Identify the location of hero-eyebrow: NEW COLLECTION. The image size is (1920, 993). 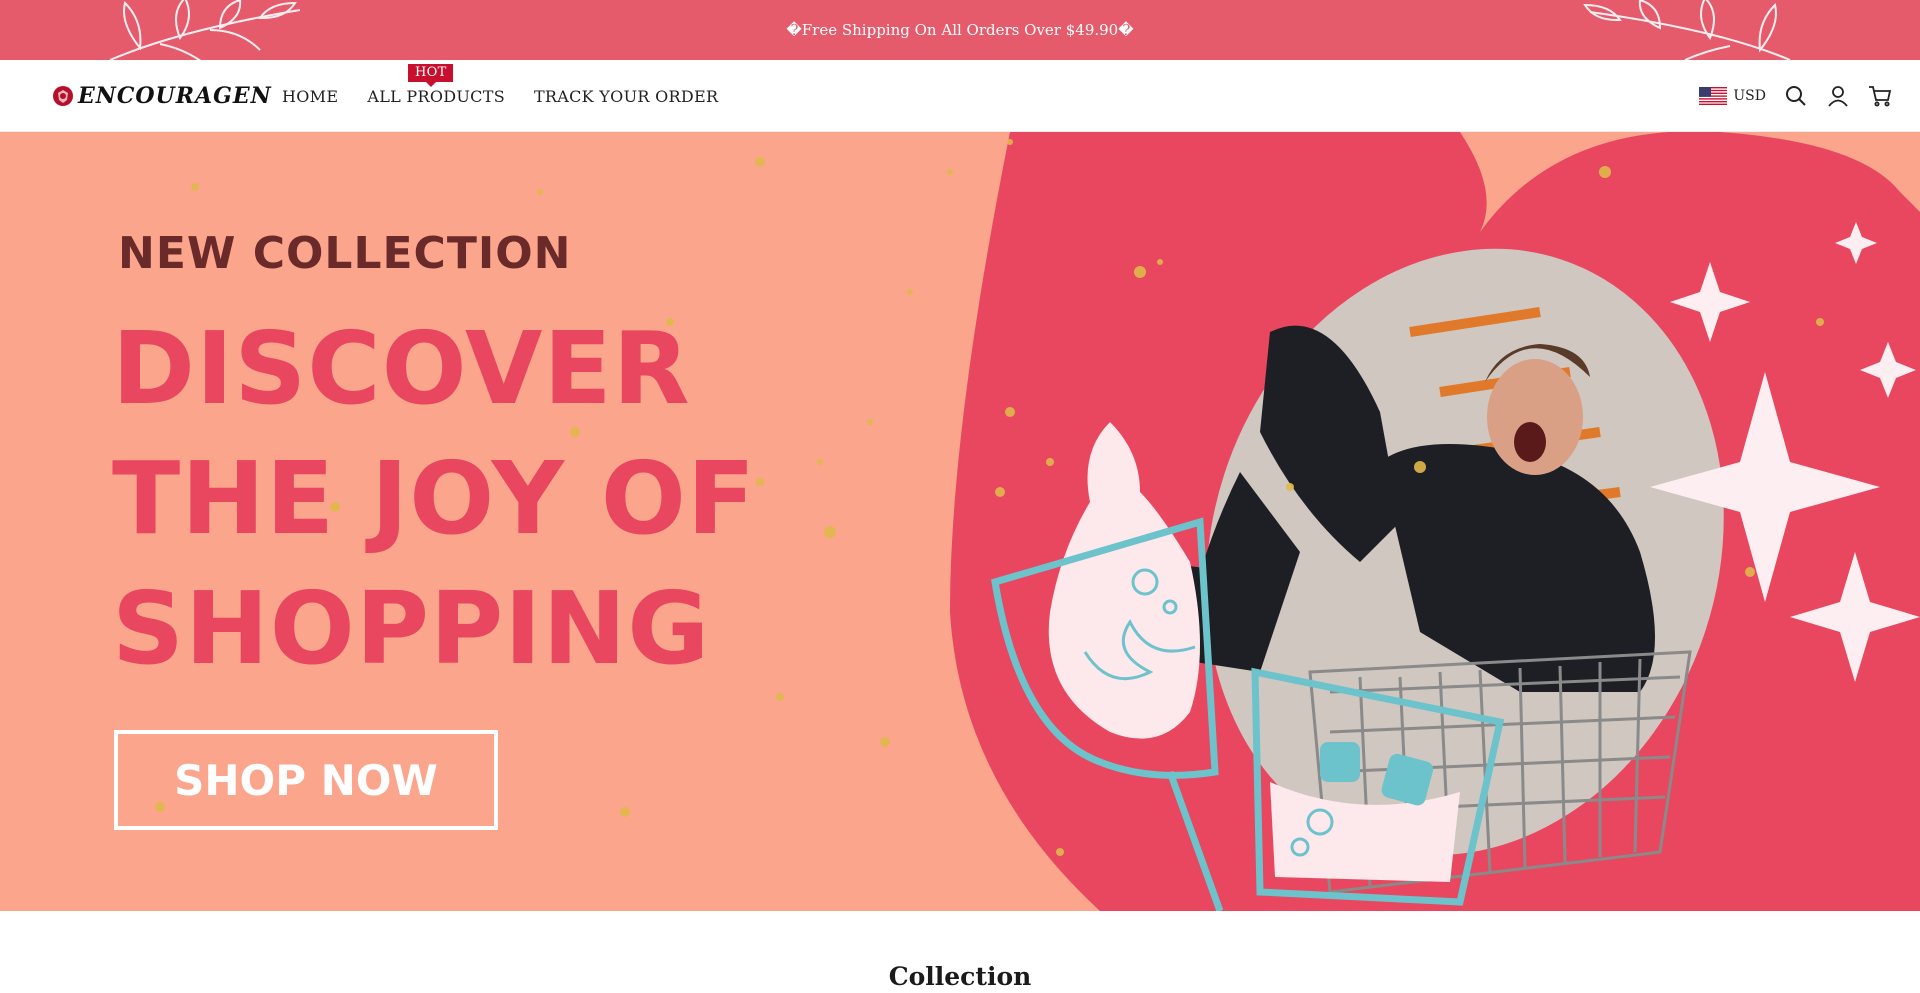
(345, 253).